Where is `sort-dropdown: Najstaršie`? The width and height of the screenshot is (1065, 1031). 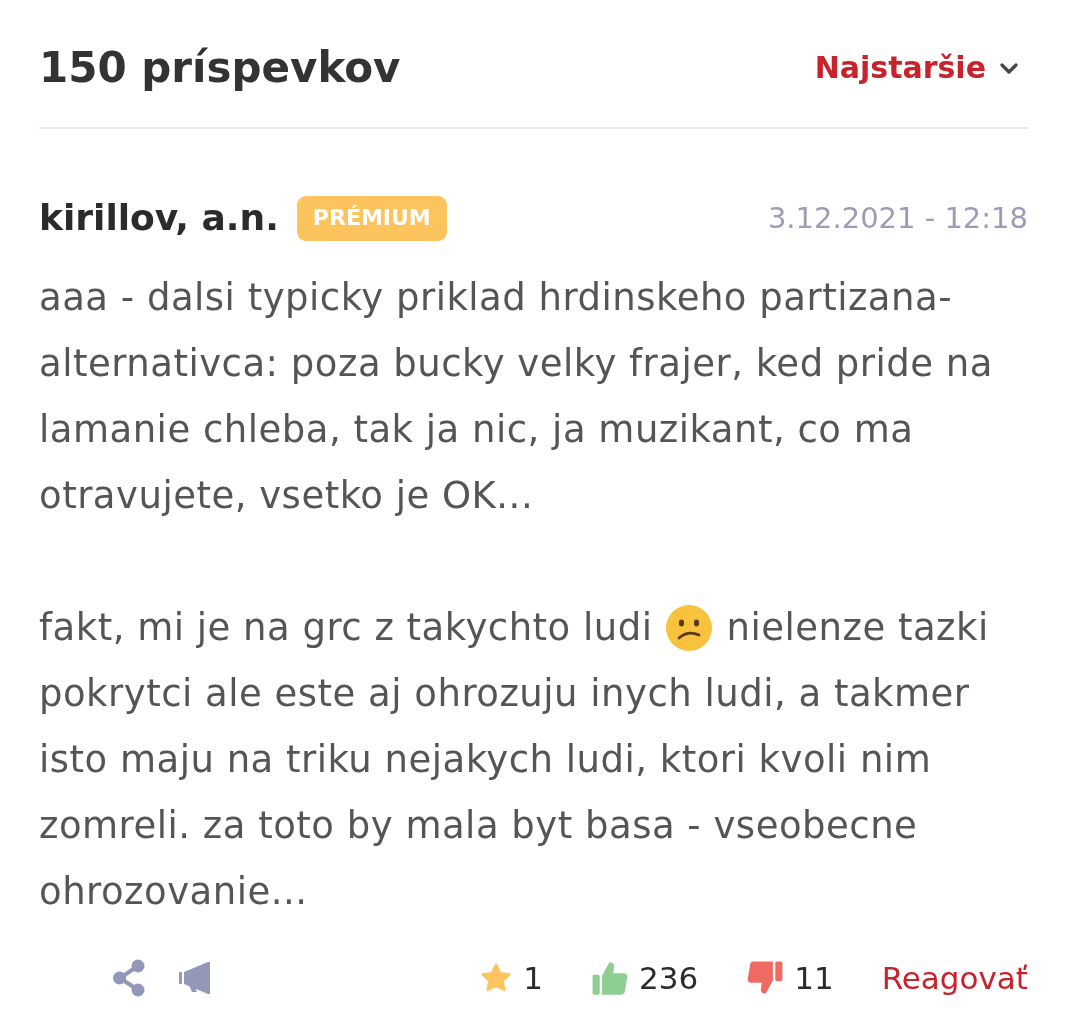 sort-dropdown: Najstaršie is located at coordinates (916, 68).